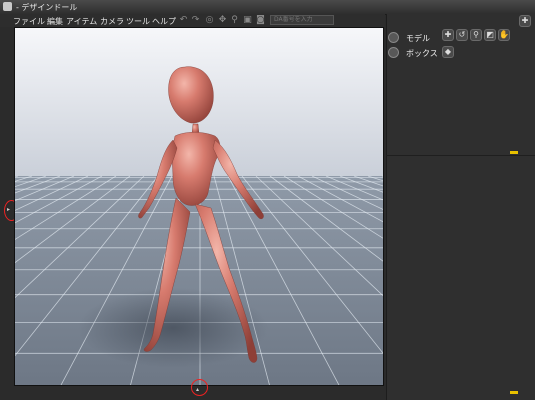  Describe the element at coordinates (199, 387) in the screenshot. I see `highlight-circle` at that location.